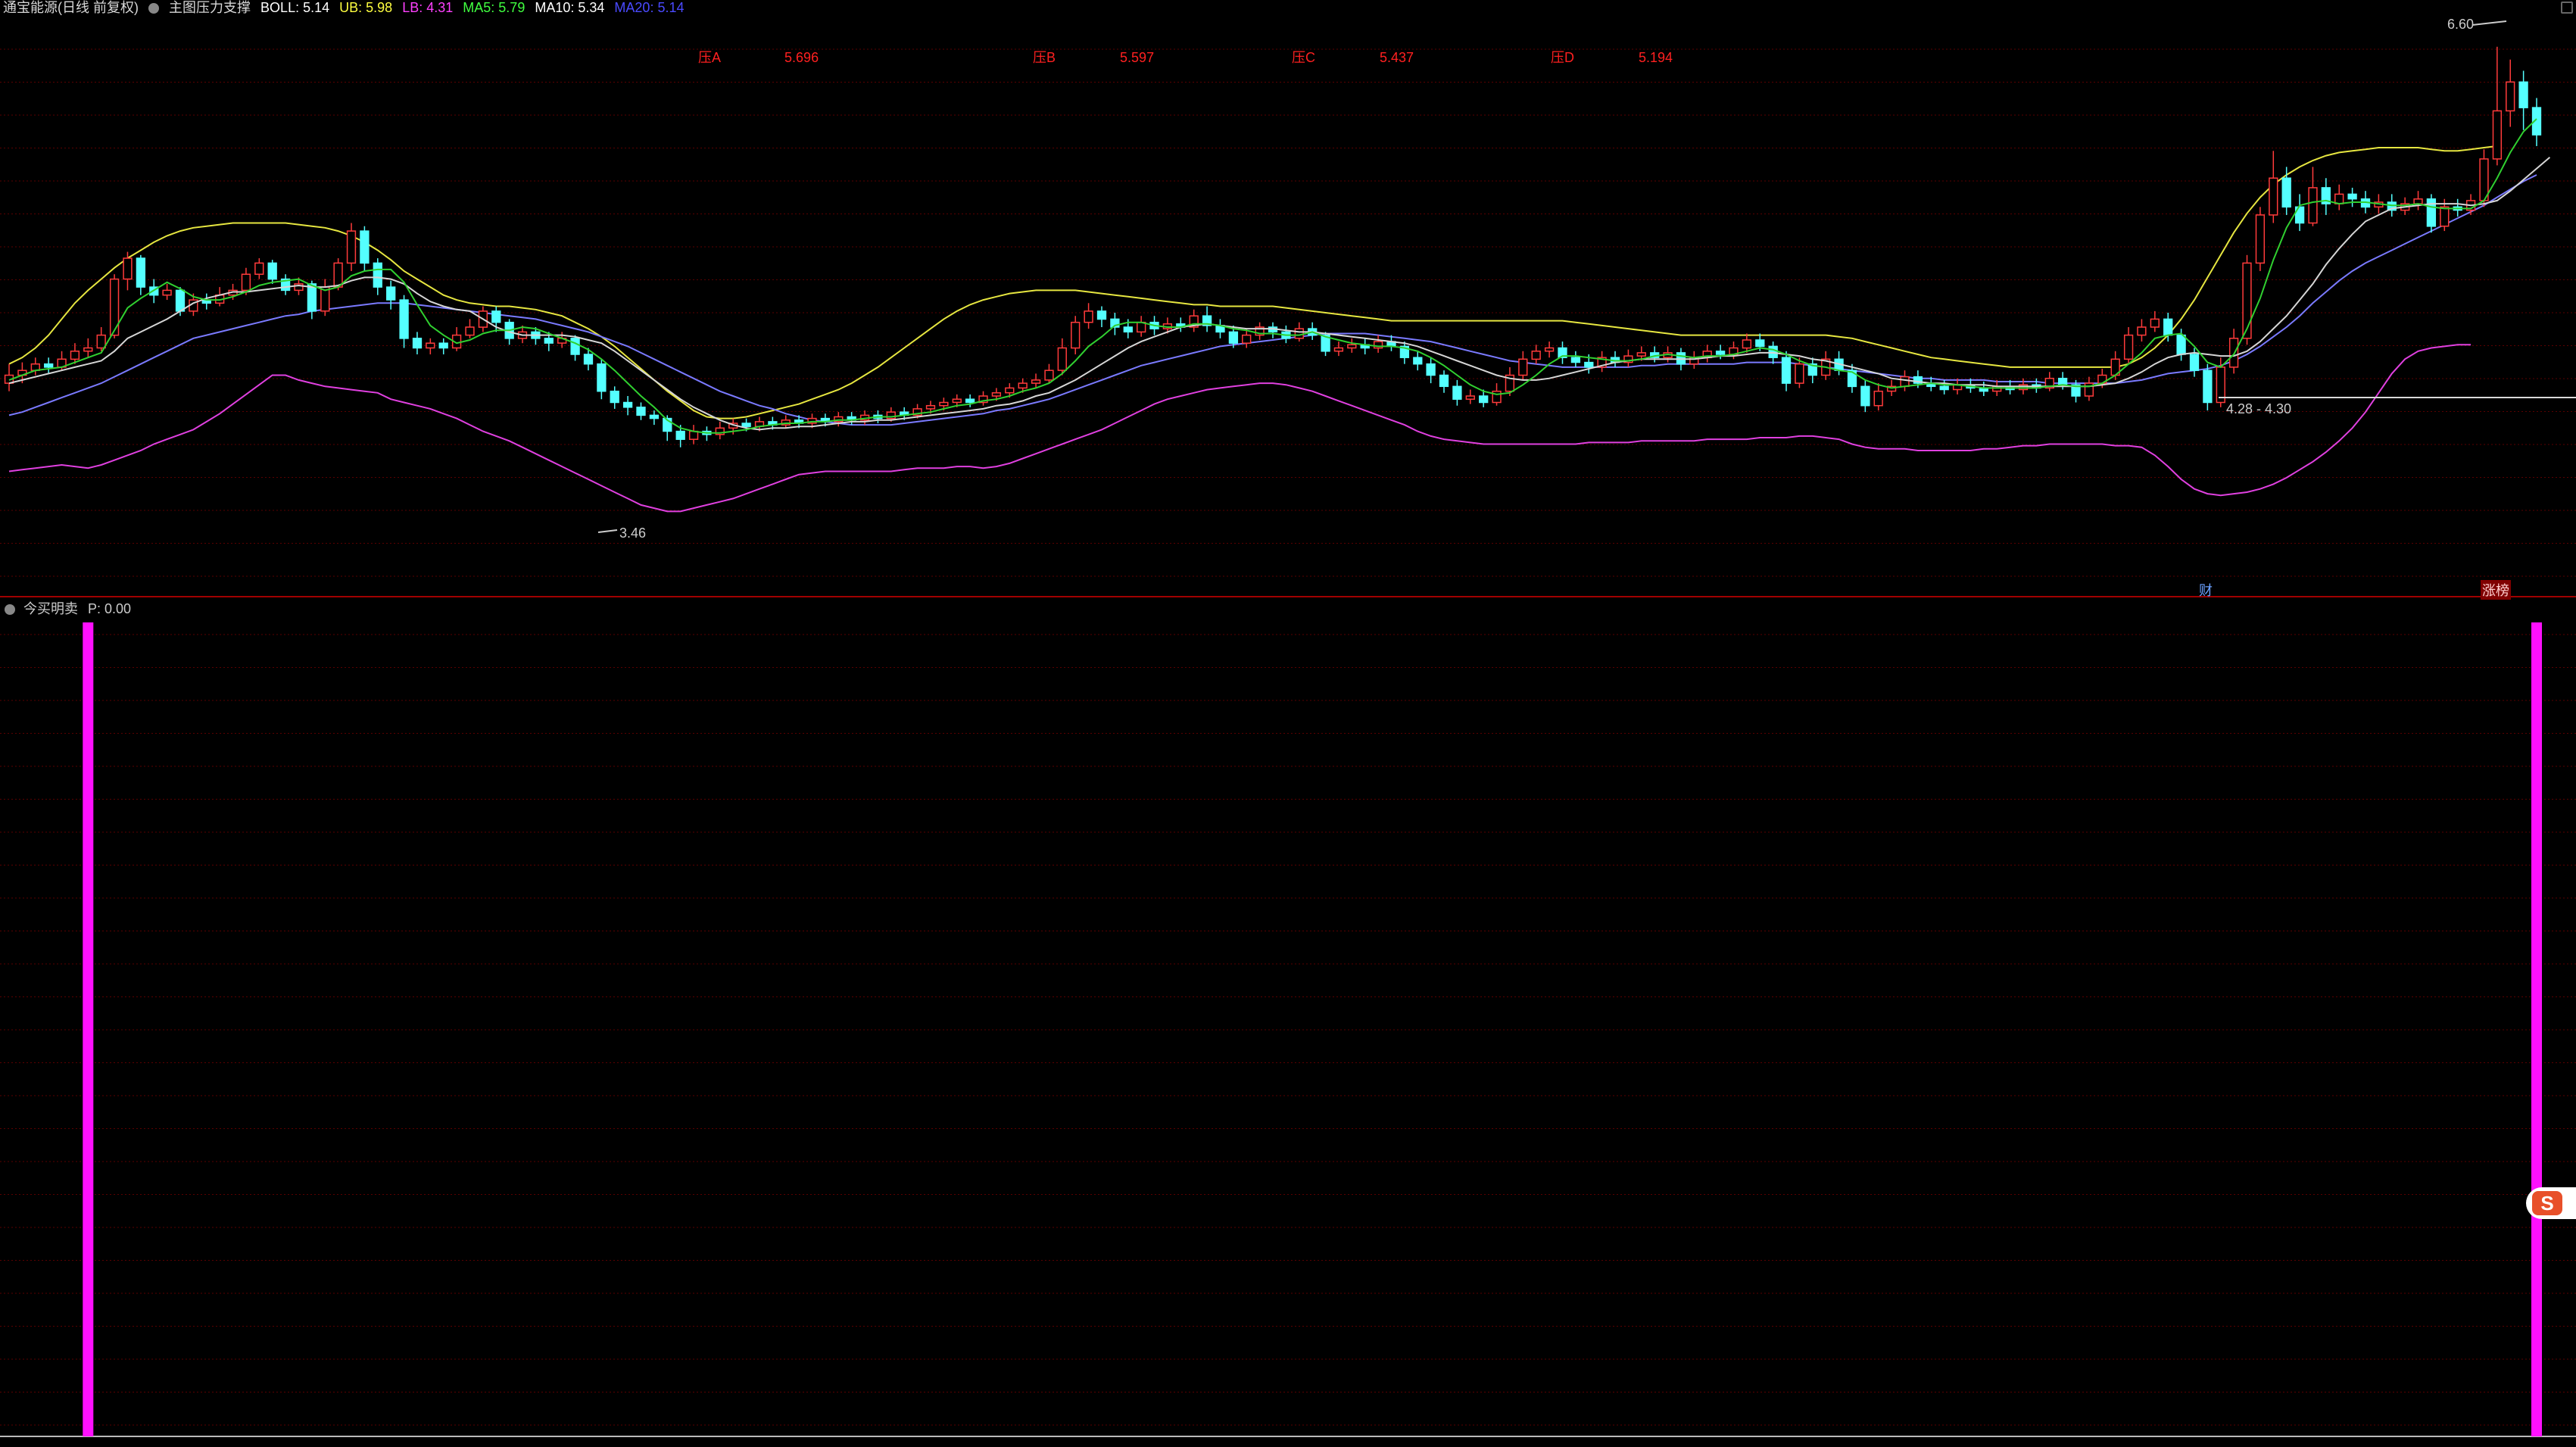 This screenshot has height=1447, width=2576. What do you see at coordinates (1137, 58) in the screenshot?
I see `pressure-b-value: 5.597` at bounding box center [1137, 58].